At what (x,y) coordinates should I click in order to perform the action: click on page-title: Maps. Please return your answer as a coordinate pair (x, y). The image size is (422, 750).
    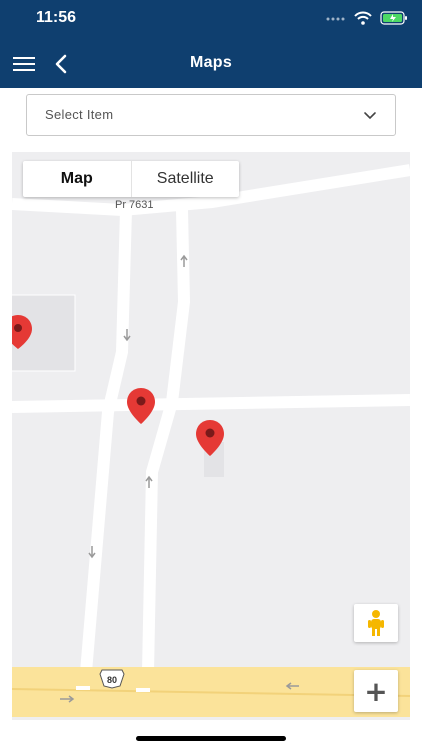
    Looking at the image, I should click on (211, 62).